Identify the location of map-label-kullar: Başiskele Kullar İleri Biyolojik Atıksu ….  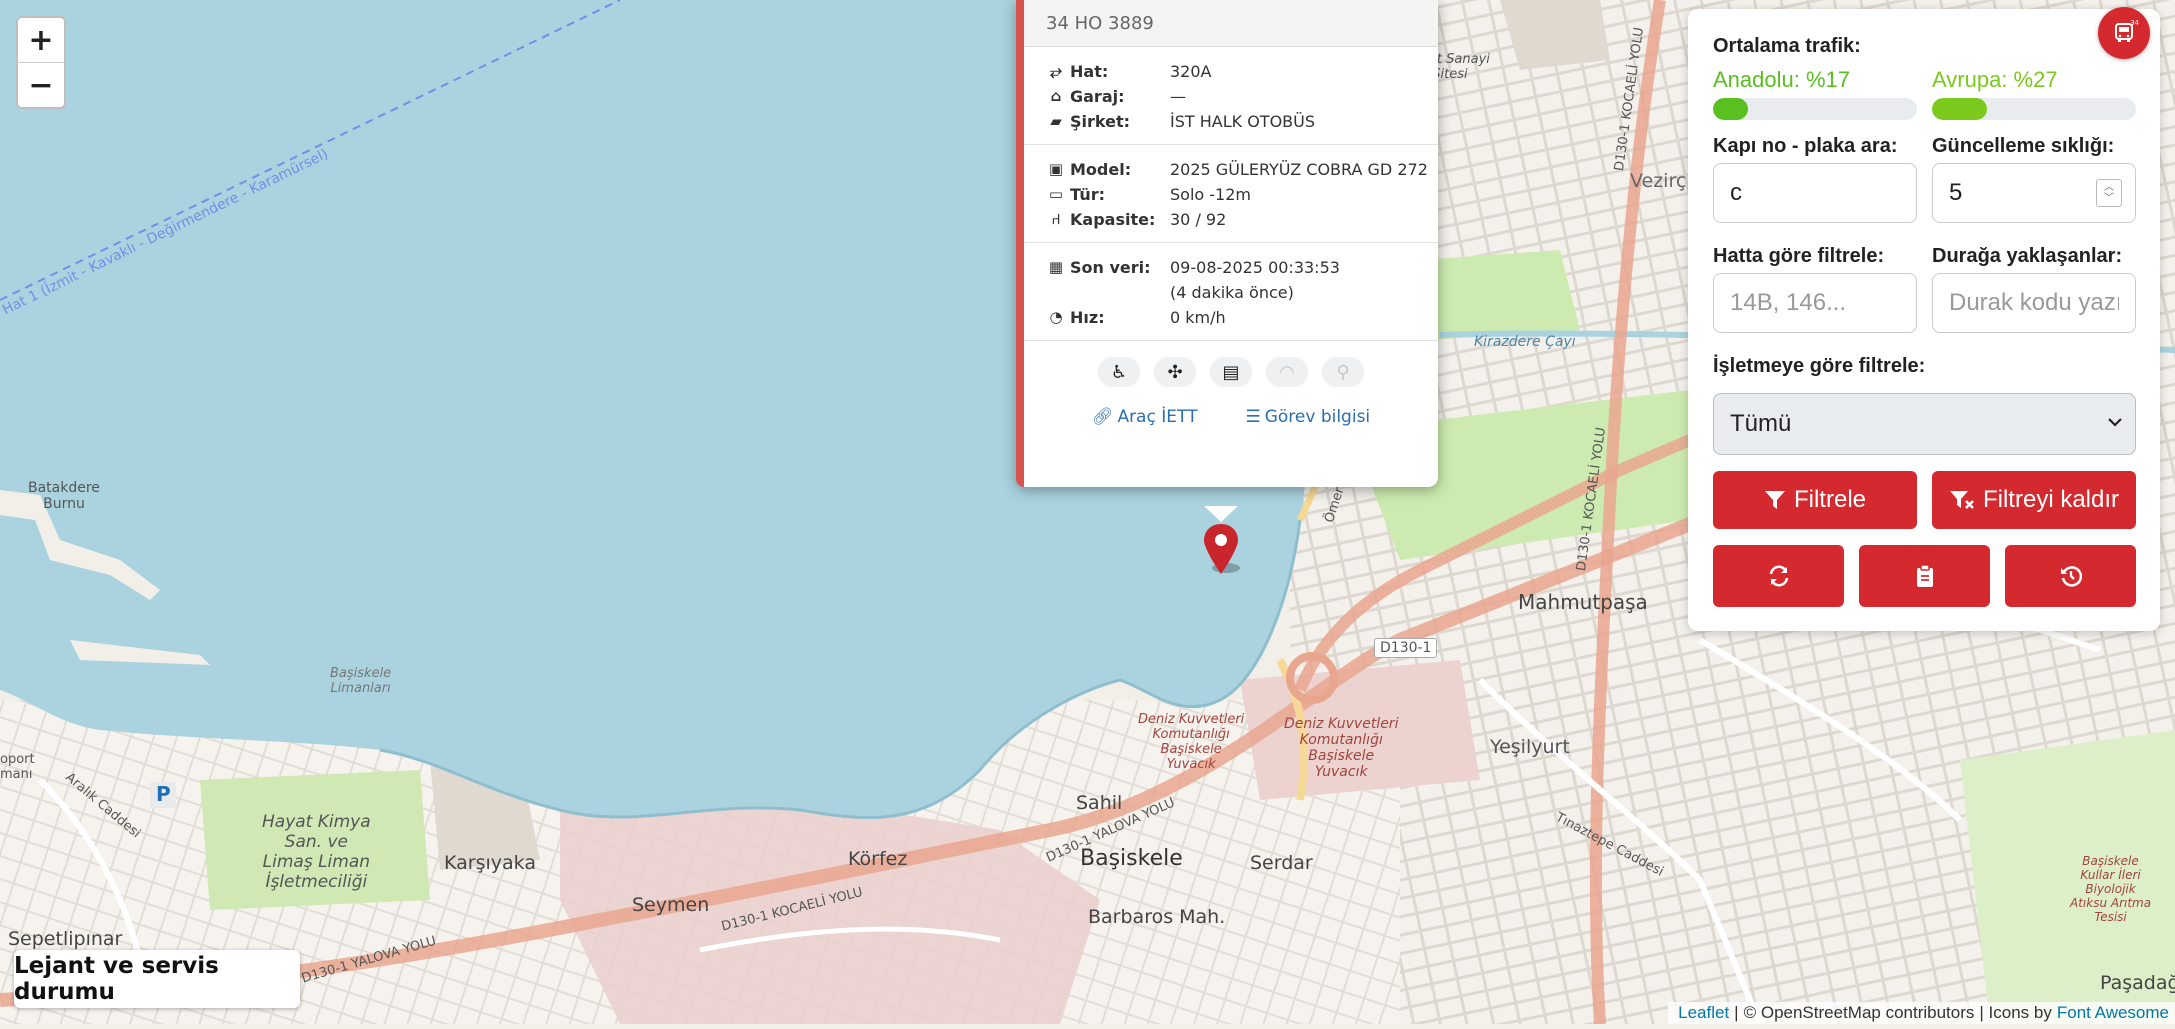
(2111, 889).